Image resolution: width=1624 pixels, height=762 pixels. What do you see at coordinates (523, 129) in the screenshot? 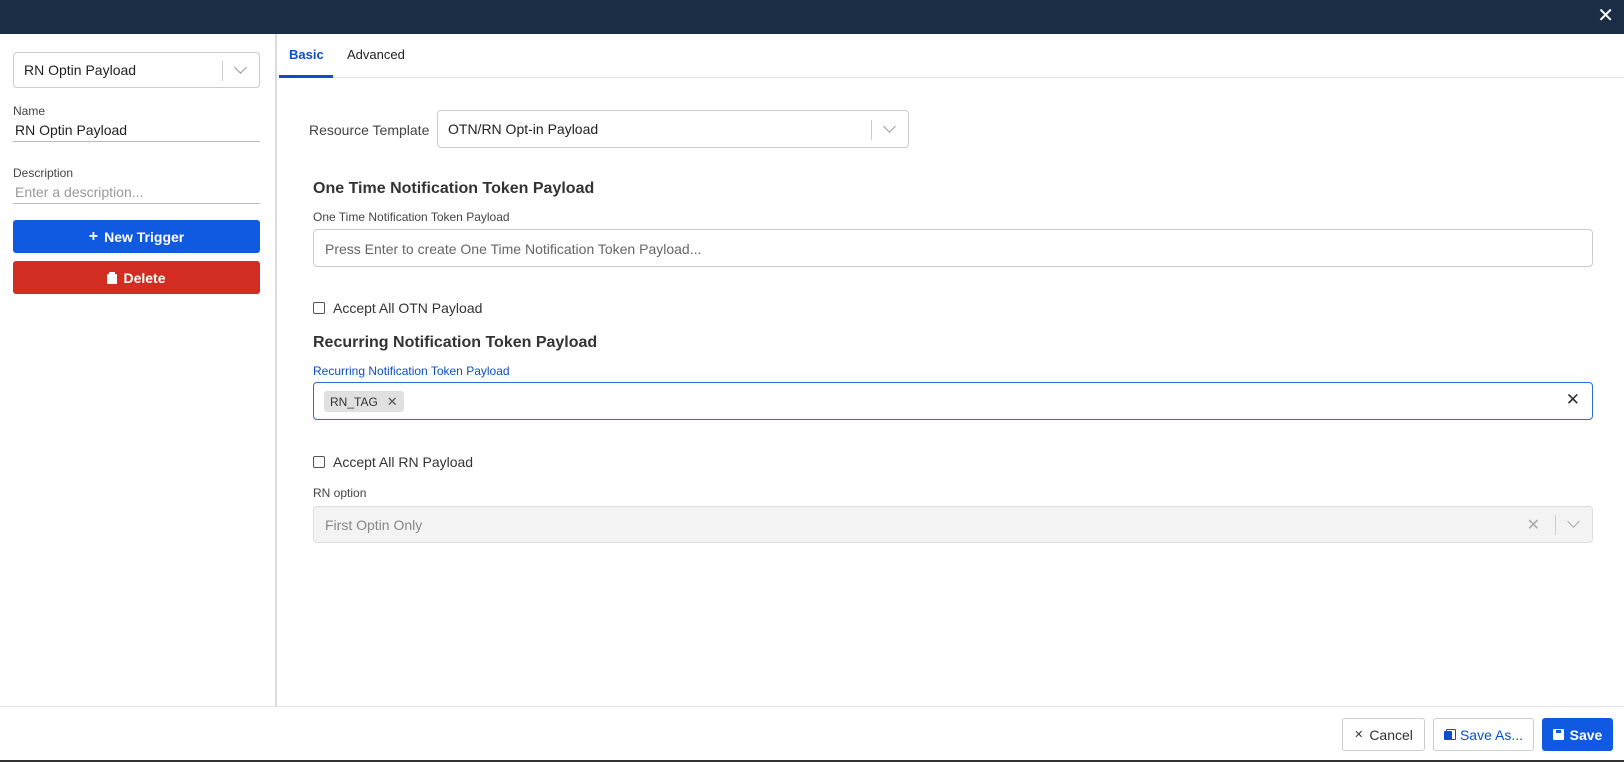
I see `resource-template-value: OTN/RN Opt-in Payload` at bounding box center [523, 129].